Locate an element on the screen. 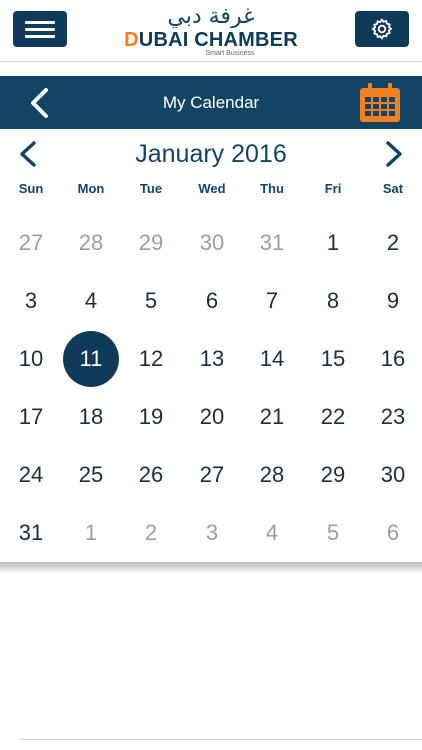  day-number: 11 is located at coordinates (91, 359).